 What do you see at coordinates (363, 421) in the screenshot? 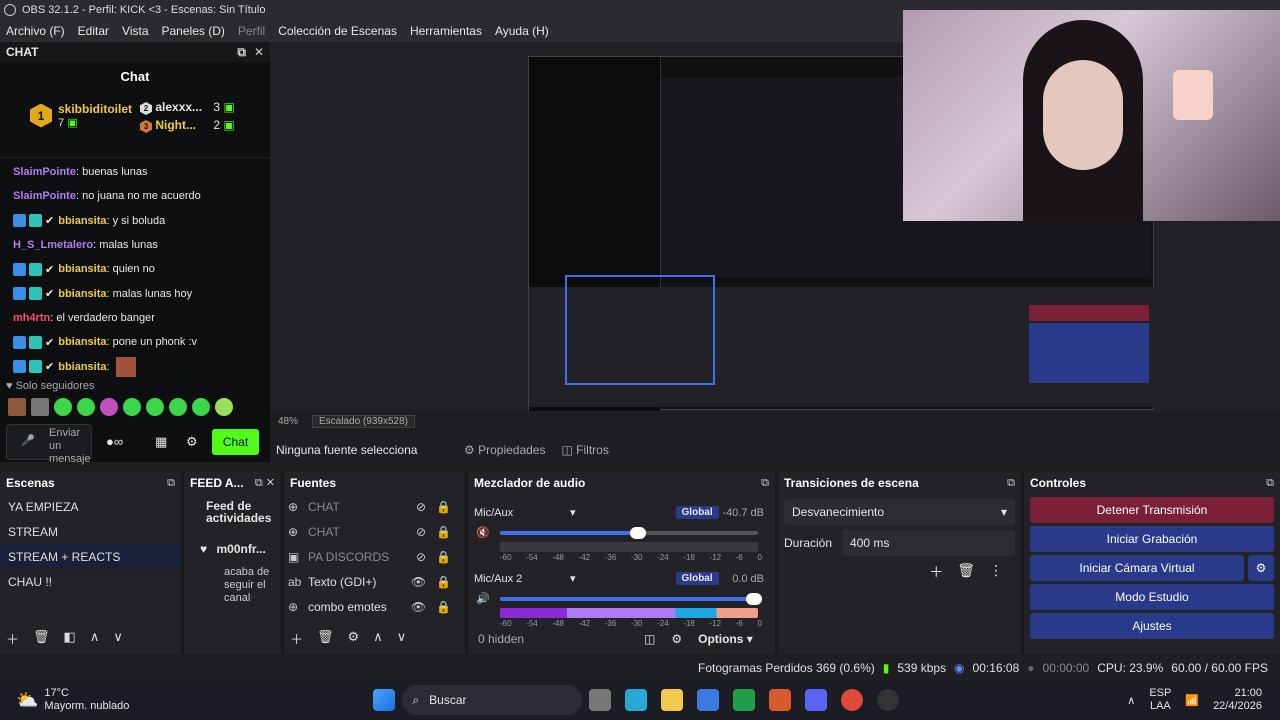
I see `scale-select: Escalado (939x528)` at bounding box center [363, 421].